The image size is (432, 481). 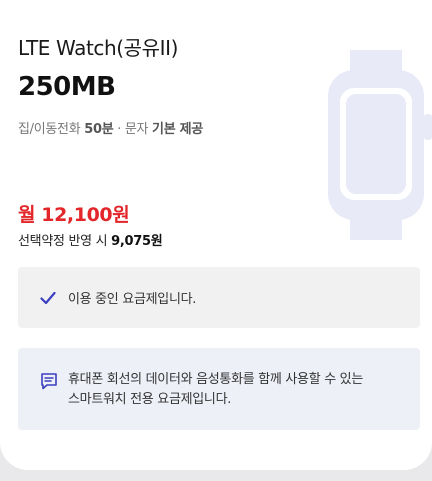 What do you see at coordinates (133, 129) in the screenshot?
I see `plan-desc-sep: · 문자` at bounding box center [133, 129].